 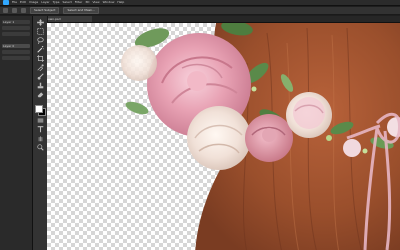 What do you see at coordinates (120, 2) in the screenshot?
I see `menu-help: Help` at bounding box center [120, 2].